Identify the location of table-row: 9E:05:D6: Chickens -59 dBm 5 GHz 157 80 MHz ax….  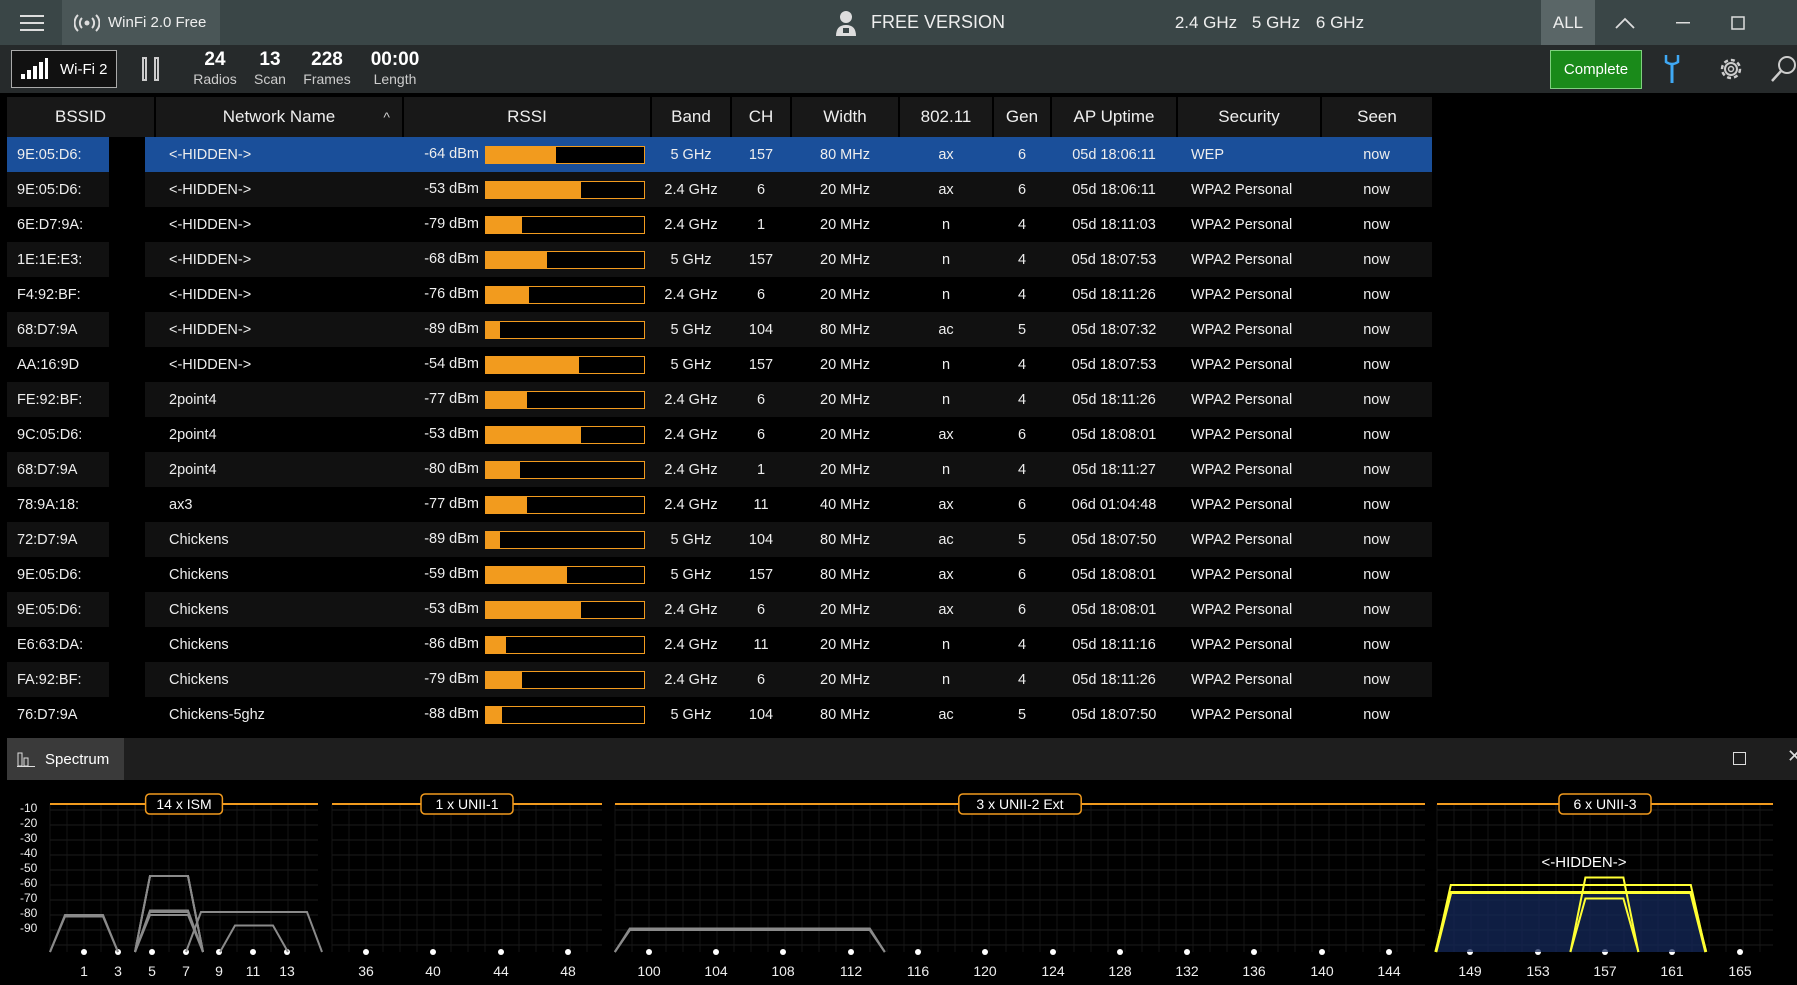
(719, 574).